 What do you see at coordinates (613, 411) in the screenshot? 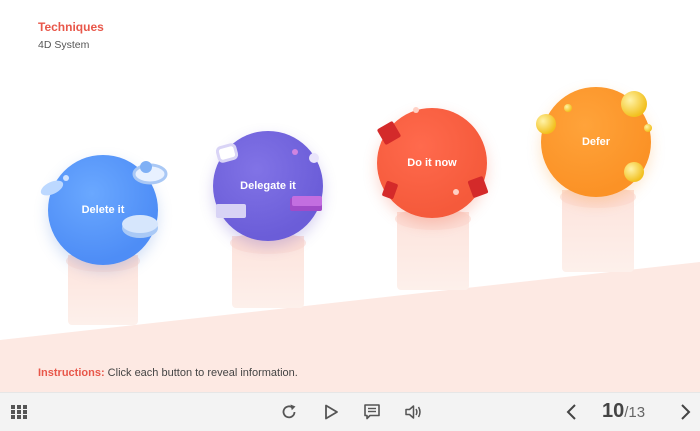
I see `current-page: 10` at bounding box center [613, 411].